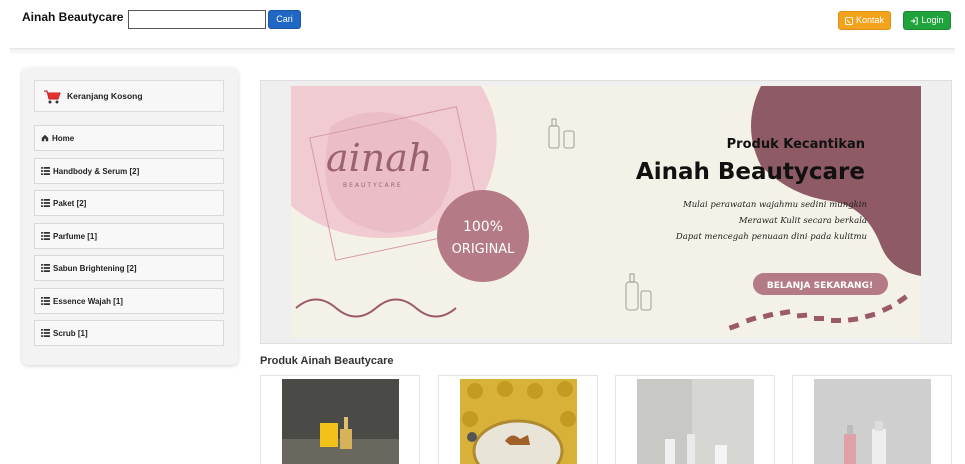 This screenshot has width=965, height=464. I want to click on sidebar-item-parfume: Parfume [1], so click(129, 236).